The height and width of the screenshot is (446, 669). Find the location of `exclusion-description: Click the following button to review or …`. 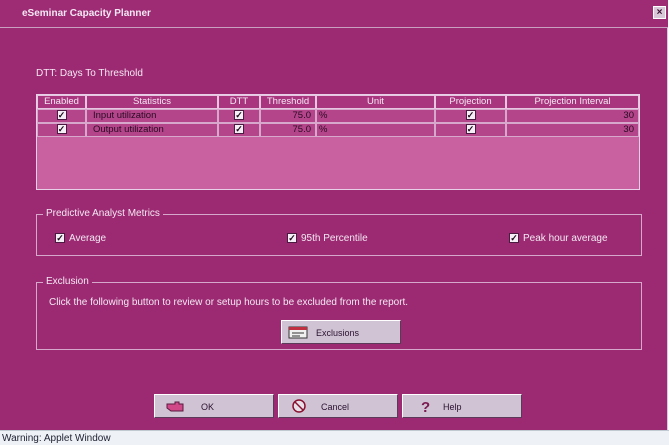

exclusion-description: Click the following button to review or … is located at coordinates (229, 302).